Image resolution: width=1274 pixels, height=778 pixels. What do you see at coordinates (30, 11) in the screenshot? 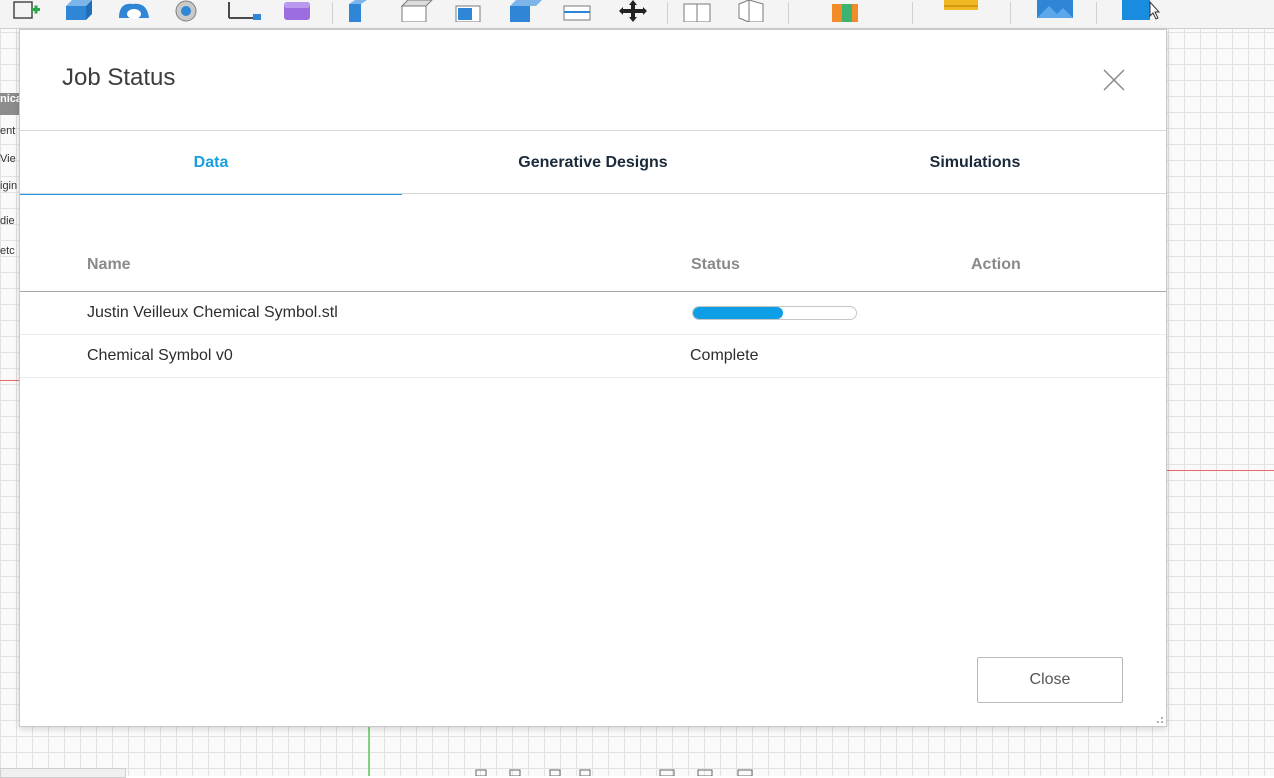
I see `create-sketch-icon` at bounding box center [30, 11].